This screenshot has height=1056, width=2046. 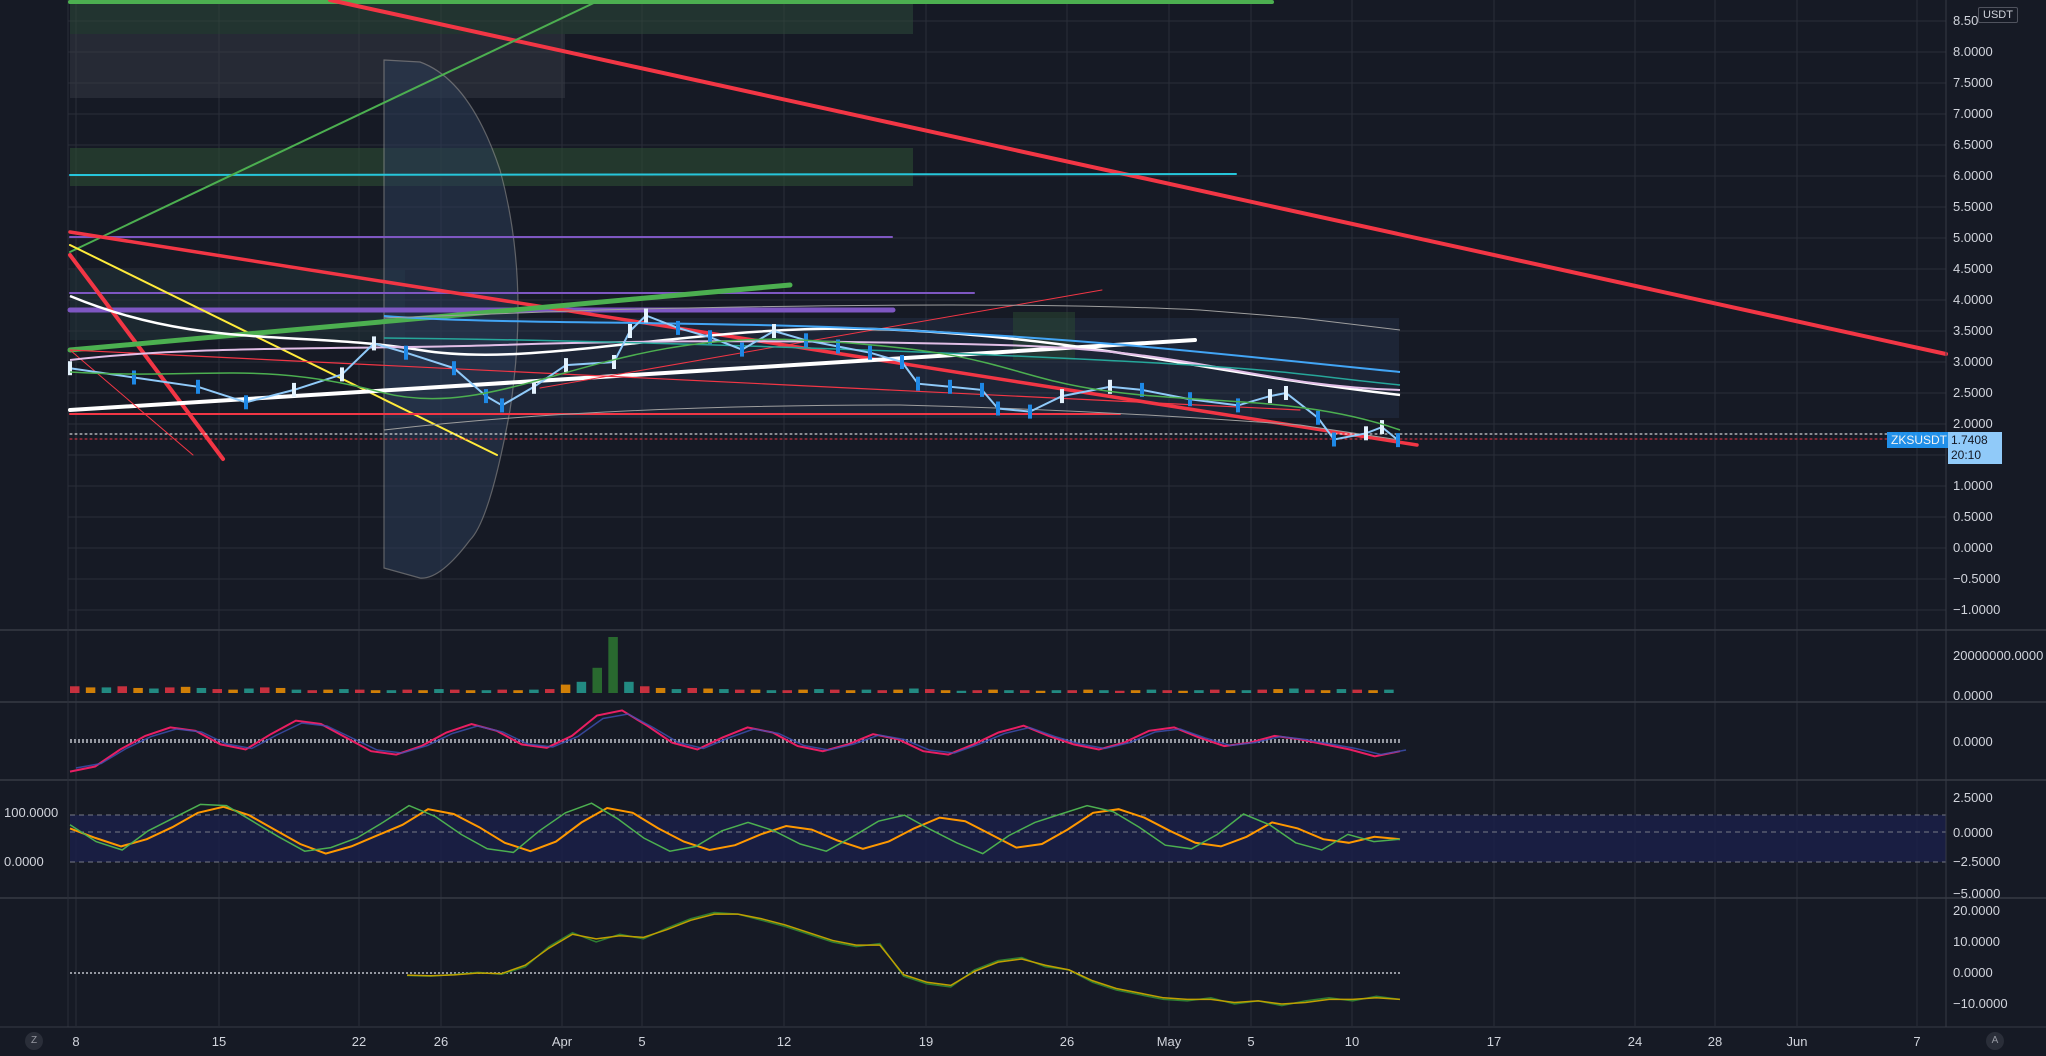 I want to click on time-tick-label: 24, so click(x=1635, y=1041).